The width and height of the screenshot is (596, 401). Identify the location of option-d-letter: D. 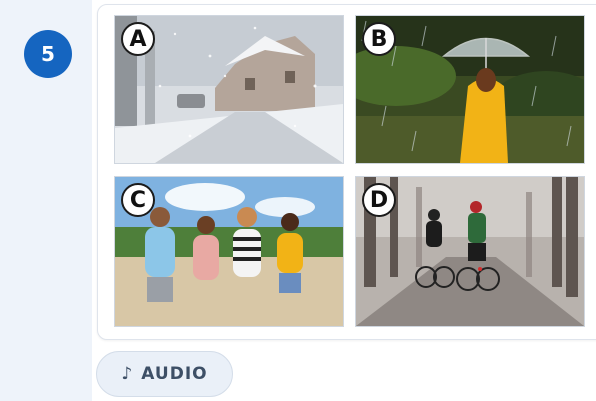
(379, 200).